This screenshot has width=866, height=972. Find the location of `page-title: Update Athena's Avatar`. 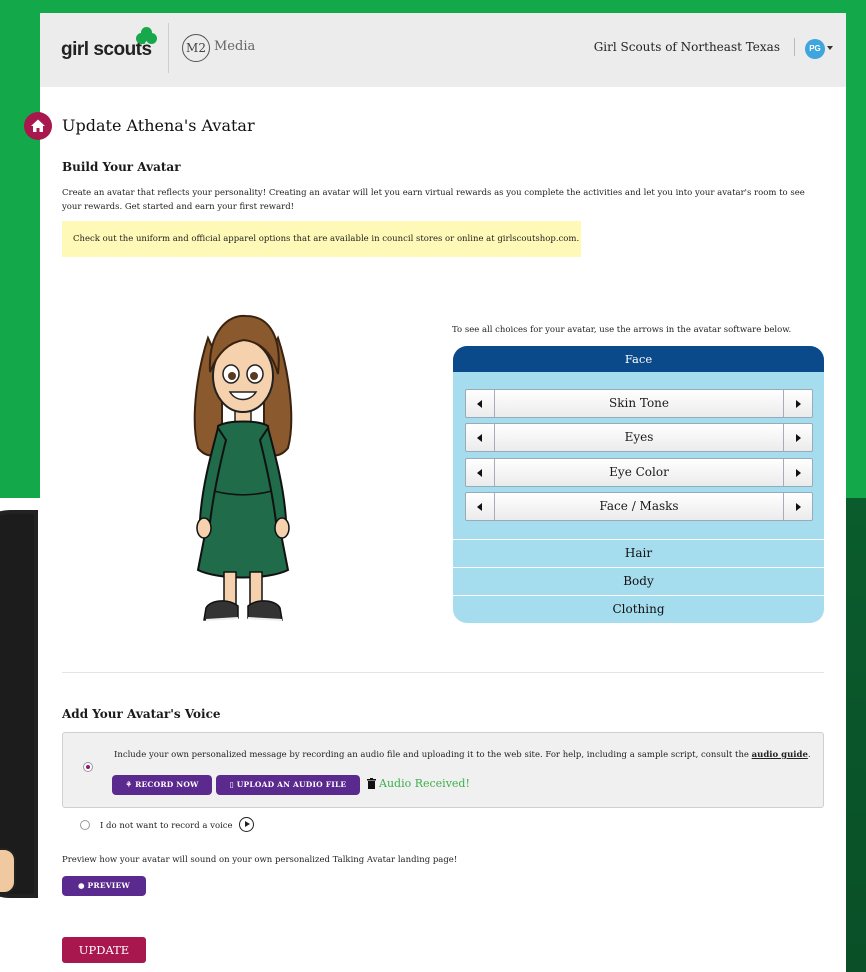

page-title: Update Athena's Avatar is located at coordinates (158, 125).